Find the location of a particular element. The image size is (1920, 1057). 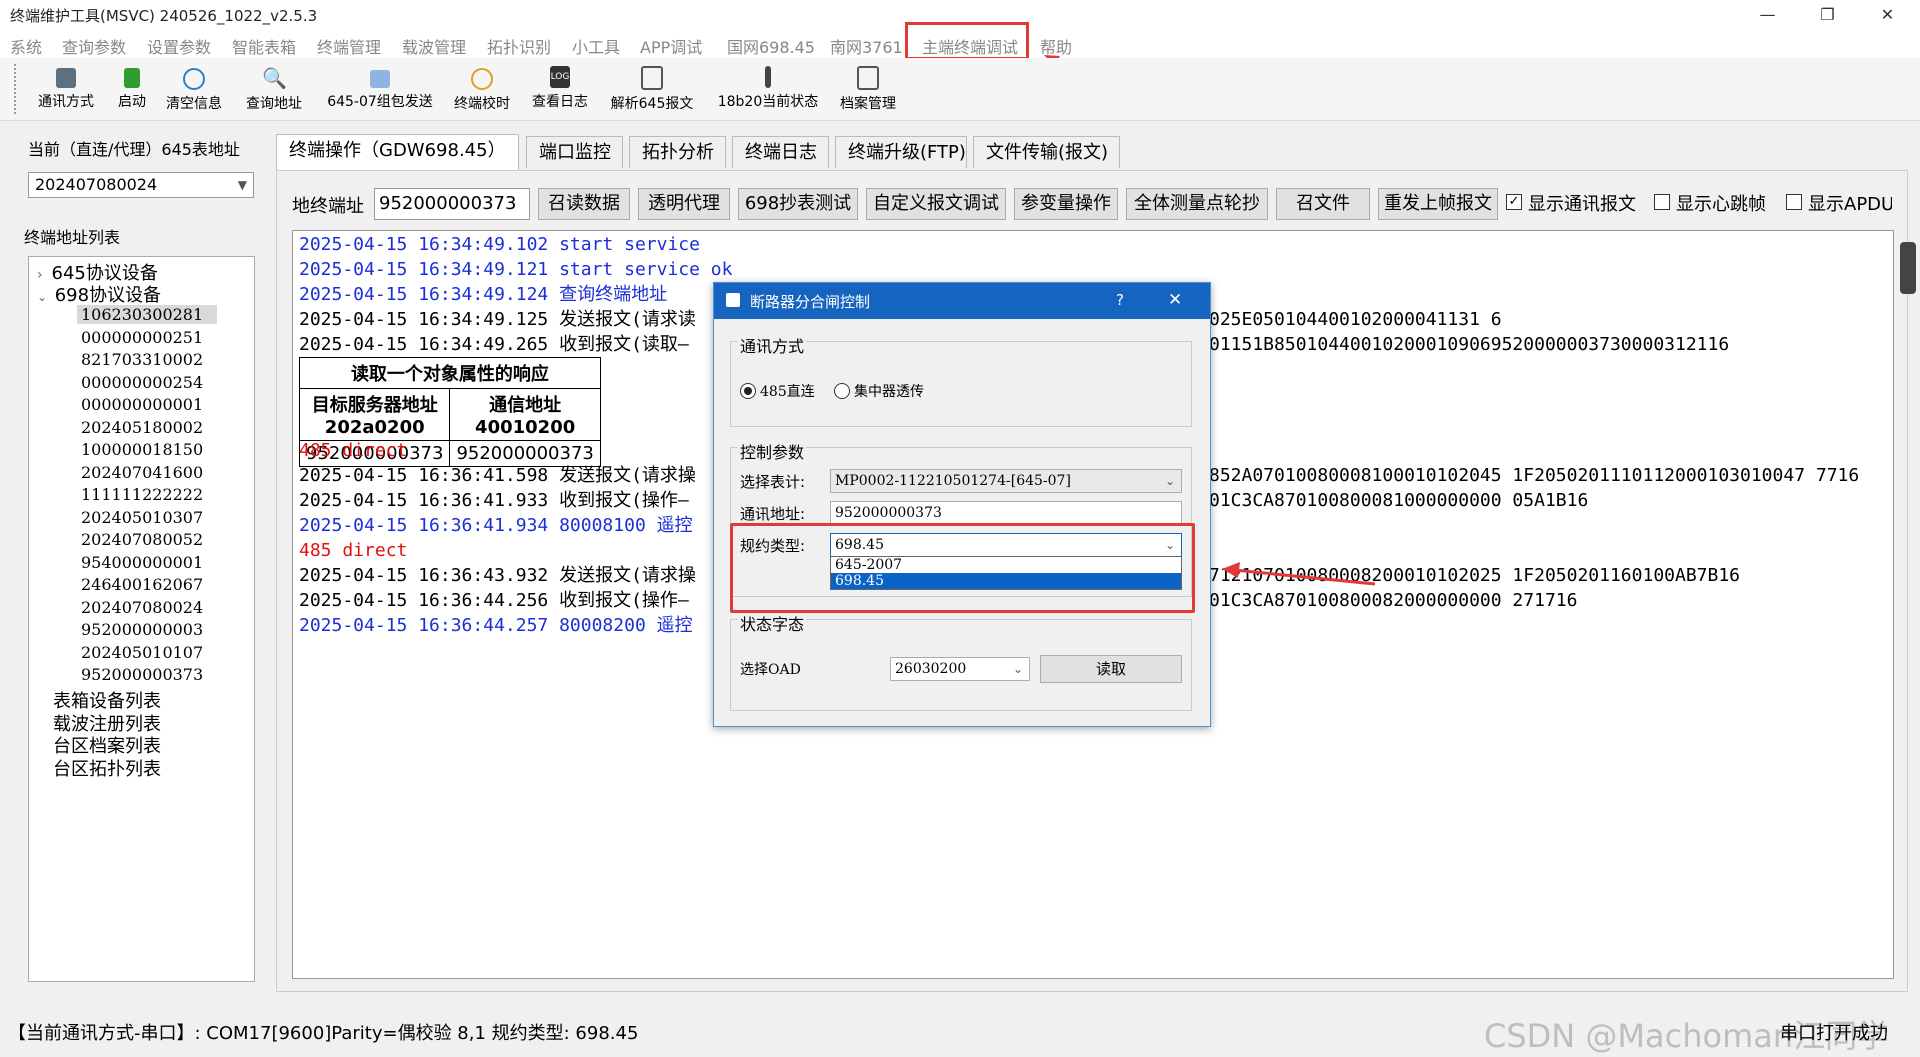

tree-node-698: ⌄ 698协议设备 is located at coordinates (99, 294).